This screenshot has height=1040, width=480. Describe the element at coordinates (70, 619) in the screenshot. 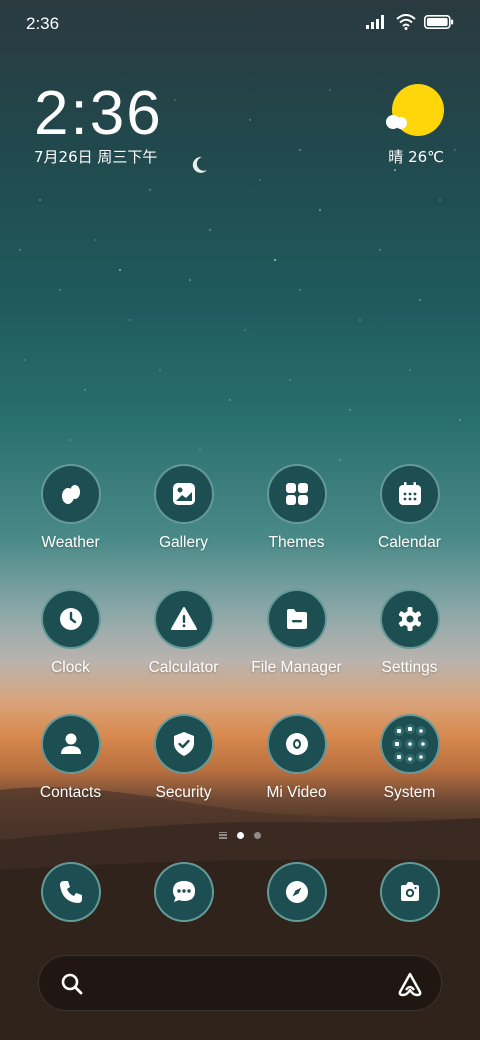

I see `clock-icon` at that location.